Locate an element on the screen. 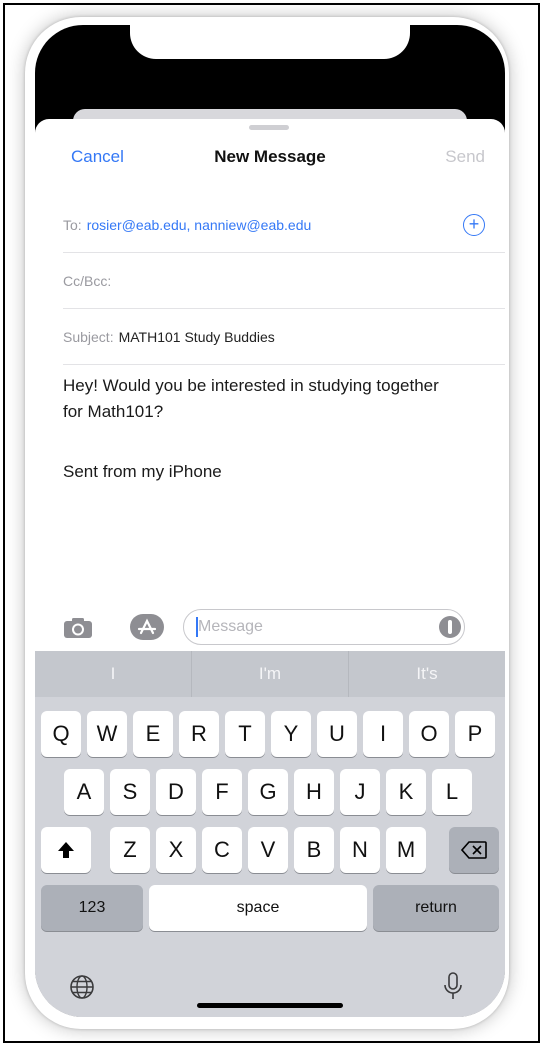  subject-value: MATH101 Study Buddies is located at coordinates (197, 337).